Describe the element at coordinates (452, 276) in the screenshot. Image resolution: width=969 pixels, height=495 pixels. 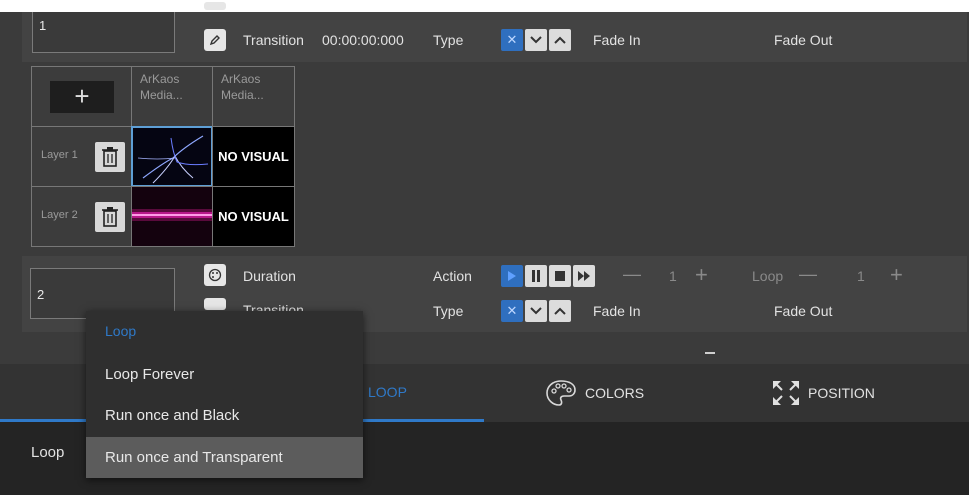
I see `action-label: Action` at that location.